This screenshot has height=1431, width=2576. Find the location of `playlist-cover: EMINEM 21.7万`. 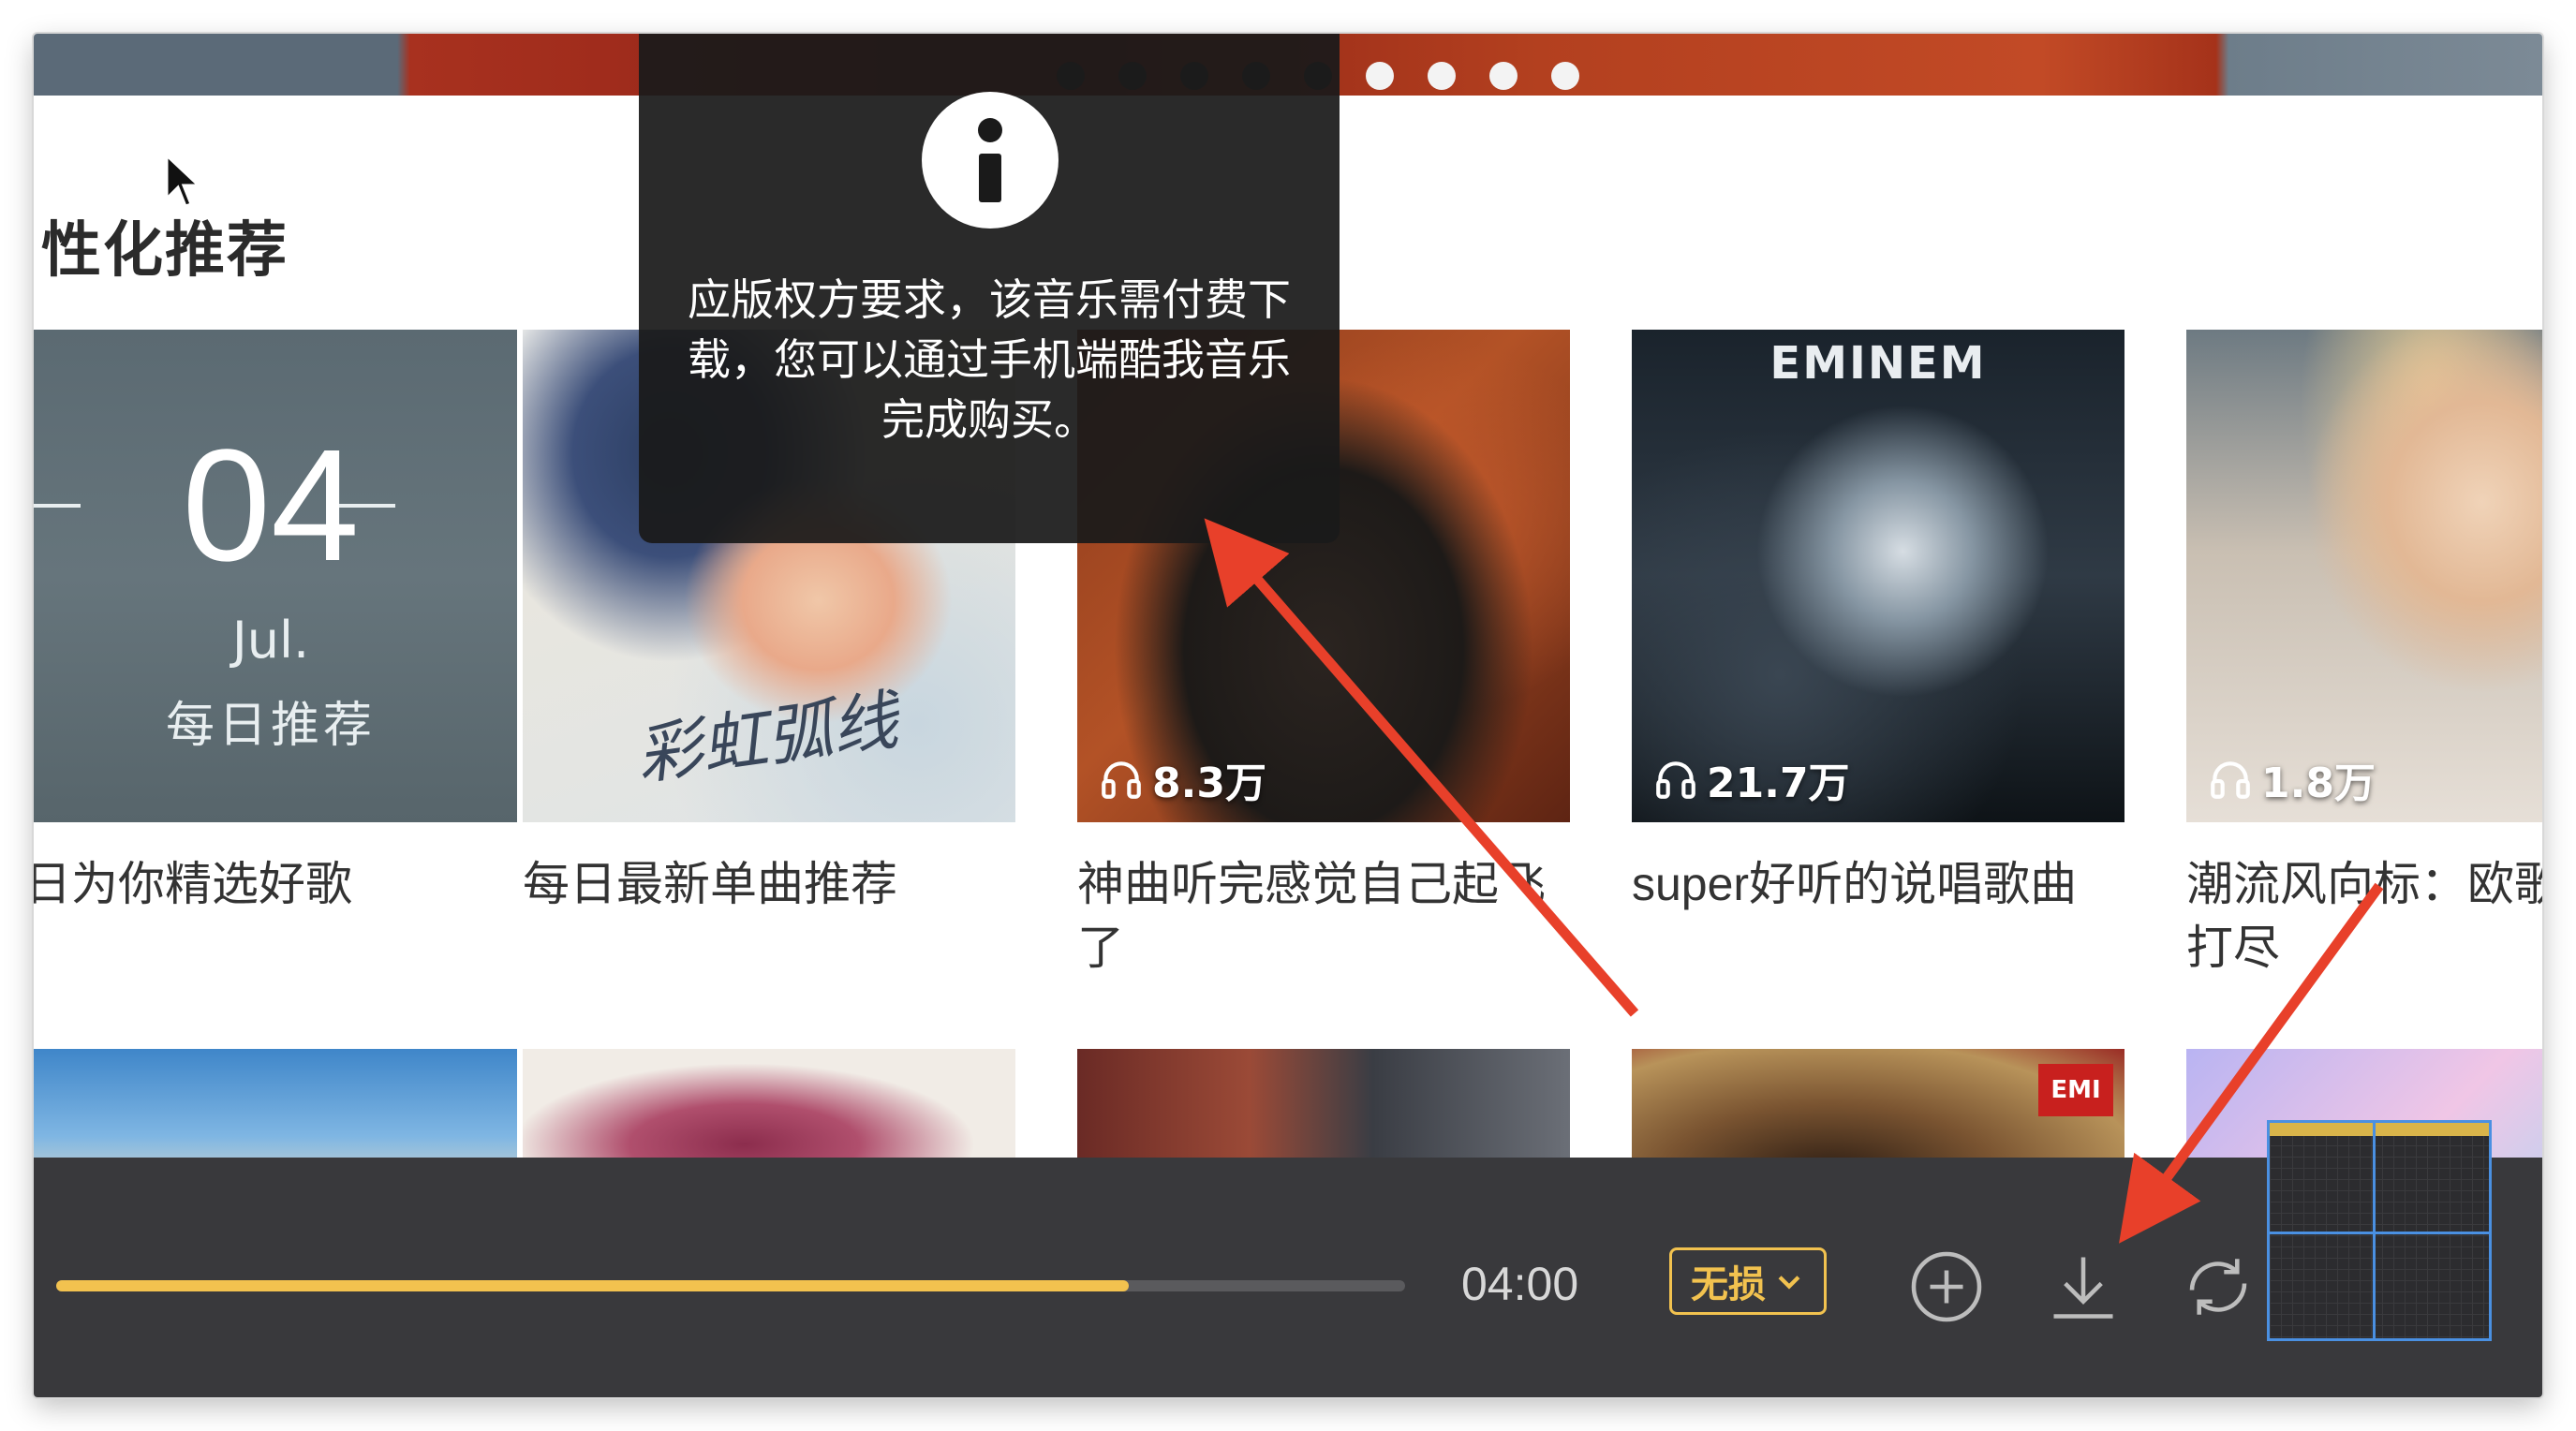

playlist-cover: EMINEM 21.7万 is located at coordinates (1878, 576).